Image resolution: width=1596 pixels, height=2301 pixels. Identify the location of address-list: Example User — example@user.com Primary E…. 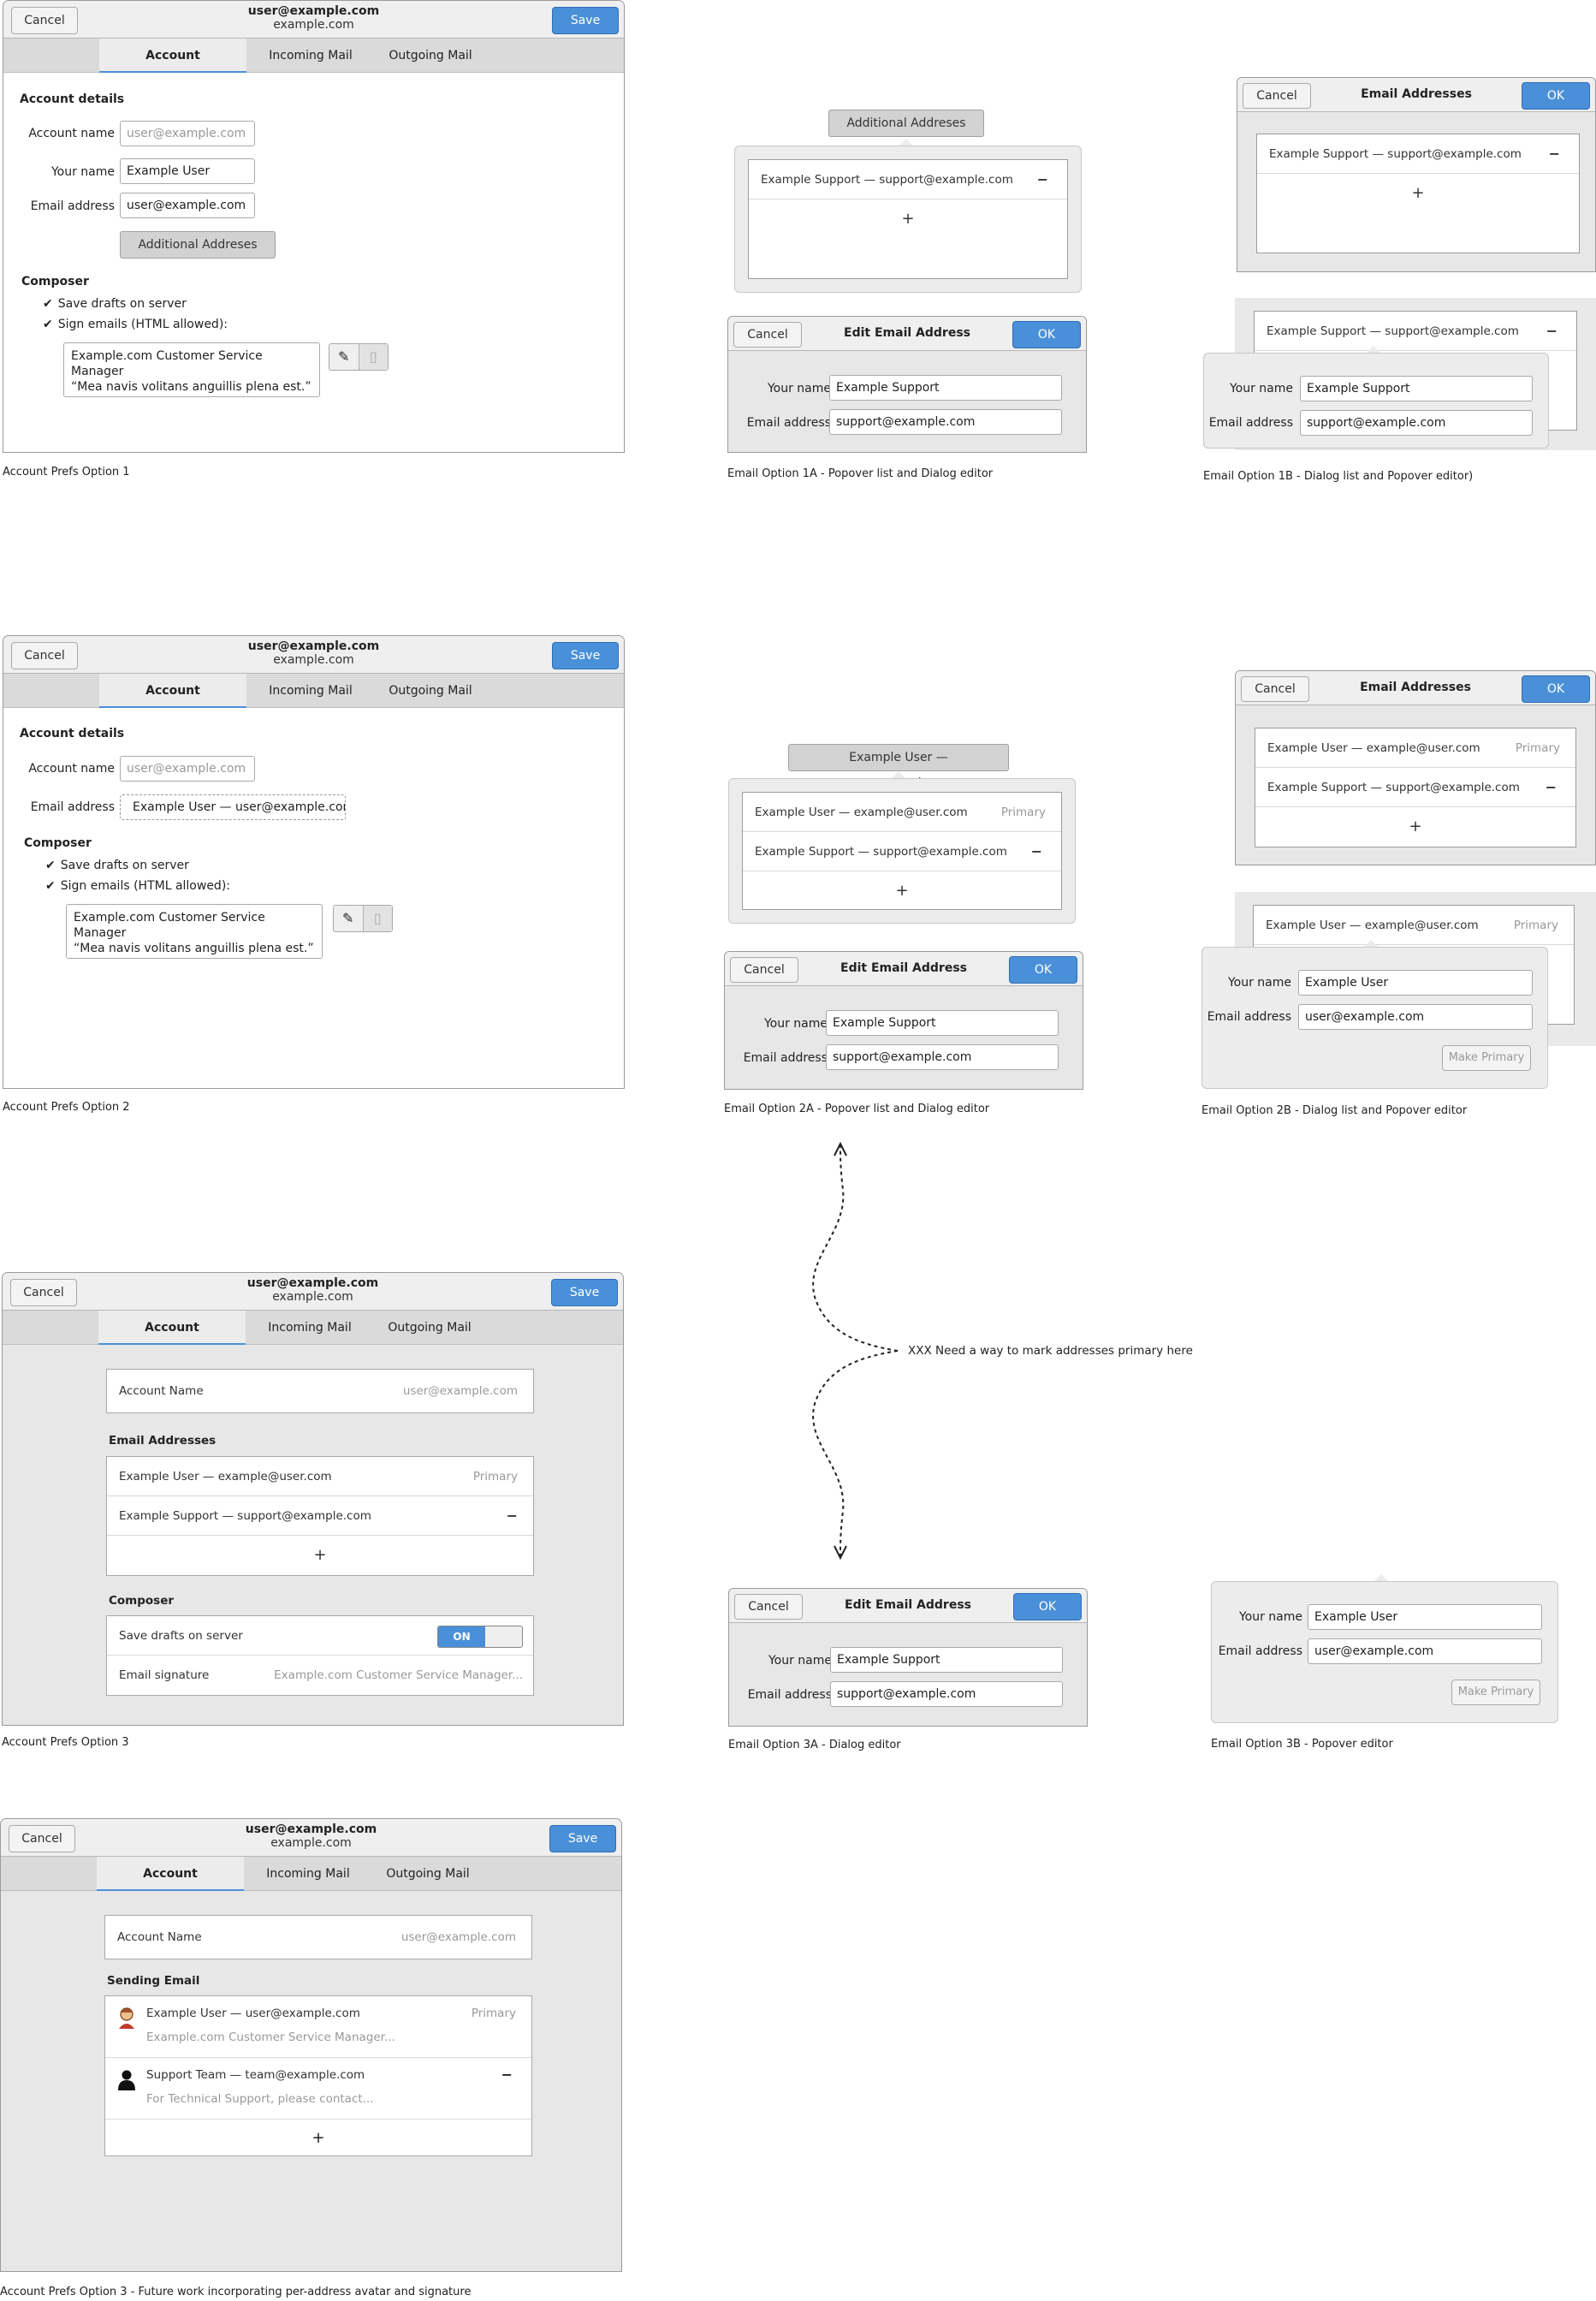
(902, 851).